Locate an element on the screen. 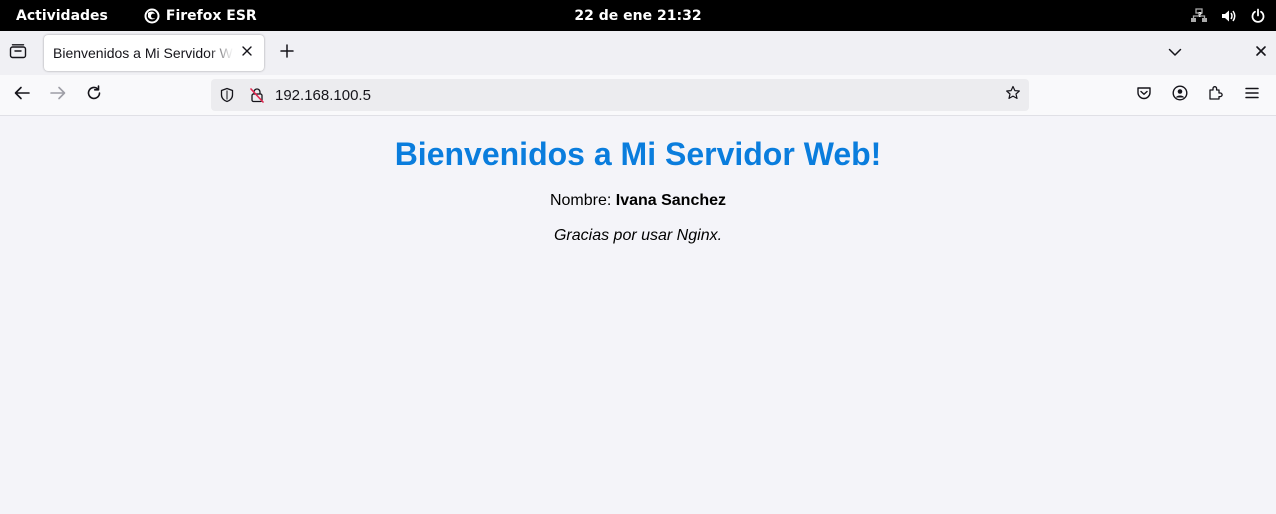  reload-icon is located at coordinates (94, 95).